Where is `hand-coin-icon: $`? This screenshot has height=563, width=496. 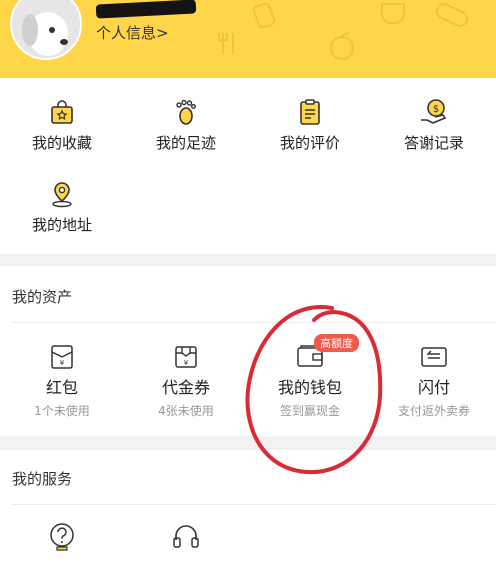 hand-coin-icon: $ is located at coordinates (434, 111).